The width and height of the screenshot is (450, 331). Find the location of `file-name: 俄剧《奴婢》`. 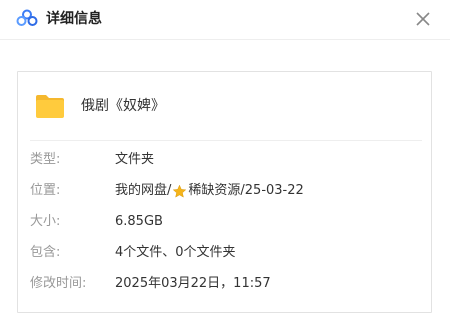

file-name: 俄剧《奴婢》 is located at coordinates (123, 106).